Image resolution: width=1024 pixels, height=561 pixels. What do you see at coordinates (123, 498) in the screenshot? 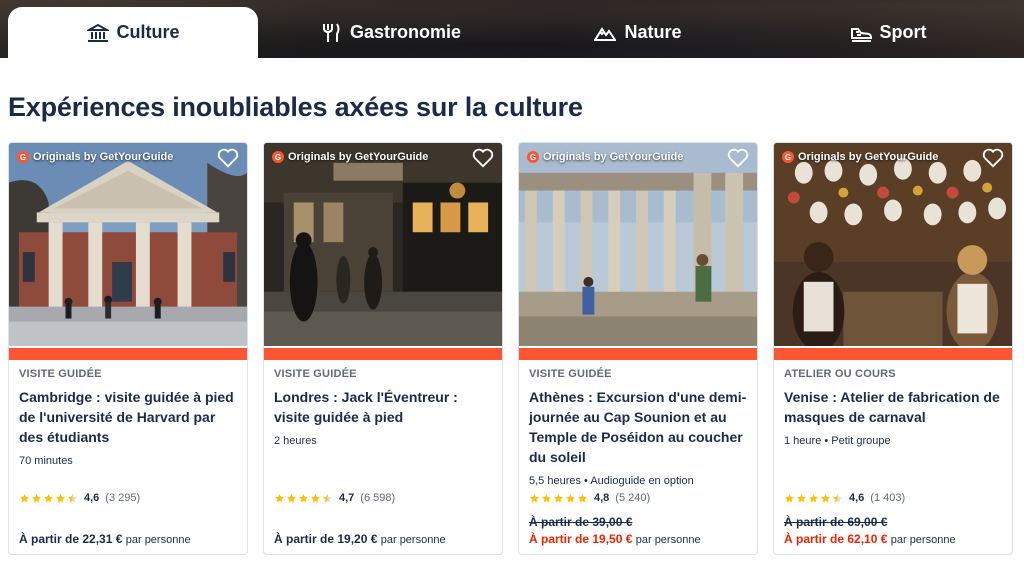
I see `rating-count: (3 295)` at bounding box center [123, 498].